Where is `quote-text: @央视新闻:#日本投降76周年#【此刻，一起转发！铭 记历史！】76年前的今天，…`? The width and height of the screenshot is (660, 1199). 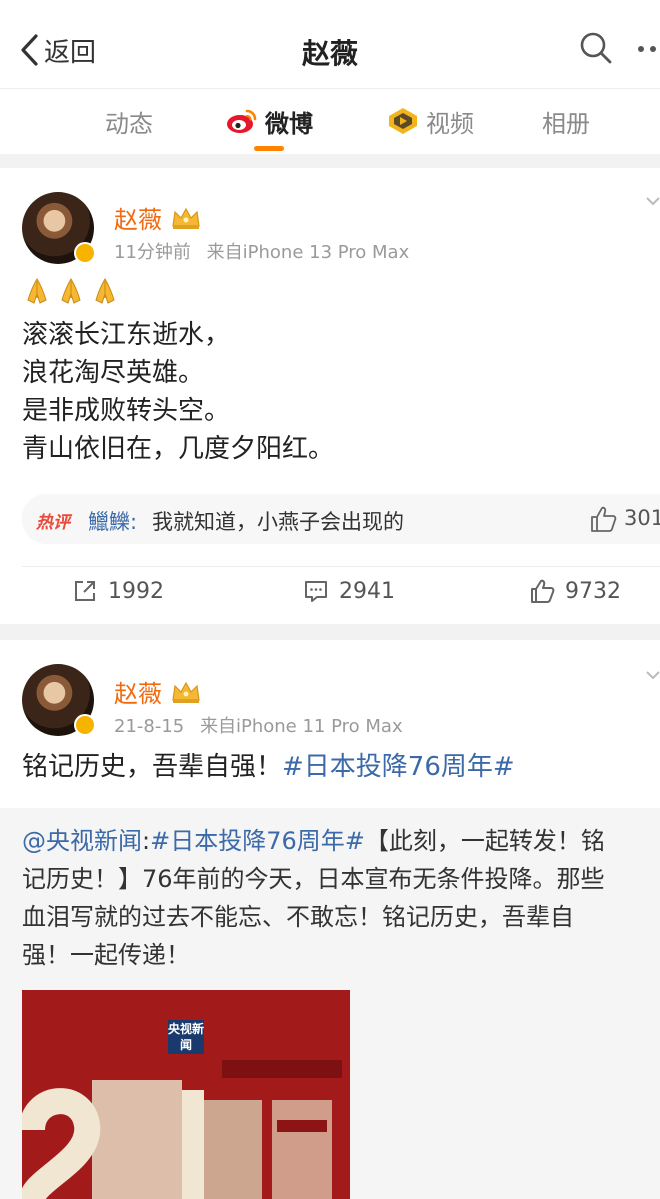 quote-text: @央视新闻:#日本投降76周年#【此刻，一起转发！铭 记历史！】76年前的今天，… is located at coordinates (332, 898).